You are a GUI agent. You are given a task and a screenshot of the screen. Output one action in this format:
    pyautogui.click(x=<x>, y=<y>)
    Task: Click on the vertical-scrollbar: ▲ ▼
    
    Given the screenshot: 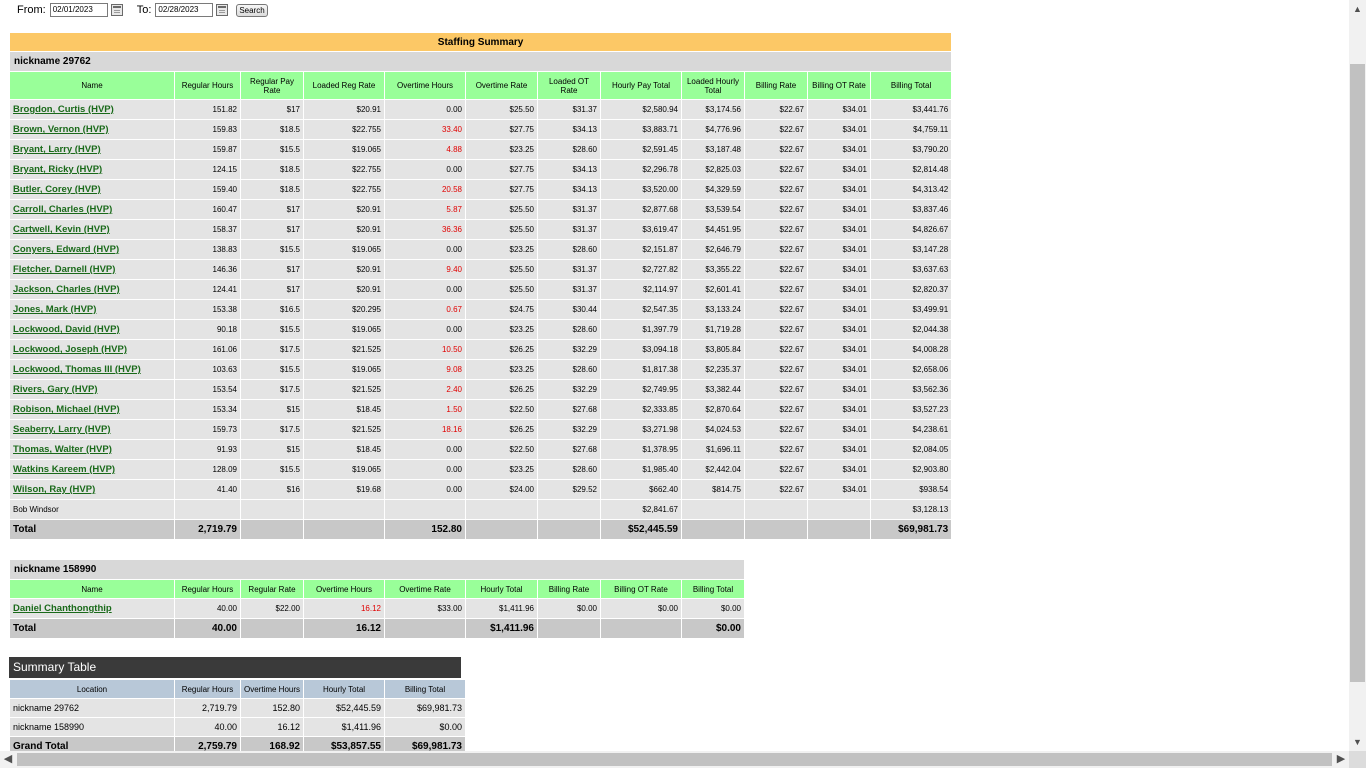 What is the action you would take?
    pyautogui.click(x=1357, y=375)
    